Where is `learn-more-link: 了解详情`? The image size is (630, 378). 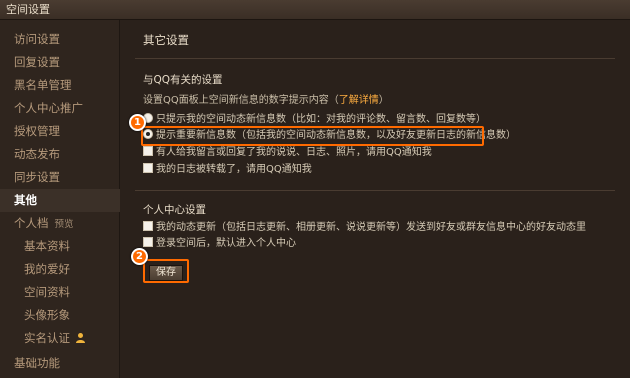 learn-more-link: 了解详情 is located at coordinates (359, 100).